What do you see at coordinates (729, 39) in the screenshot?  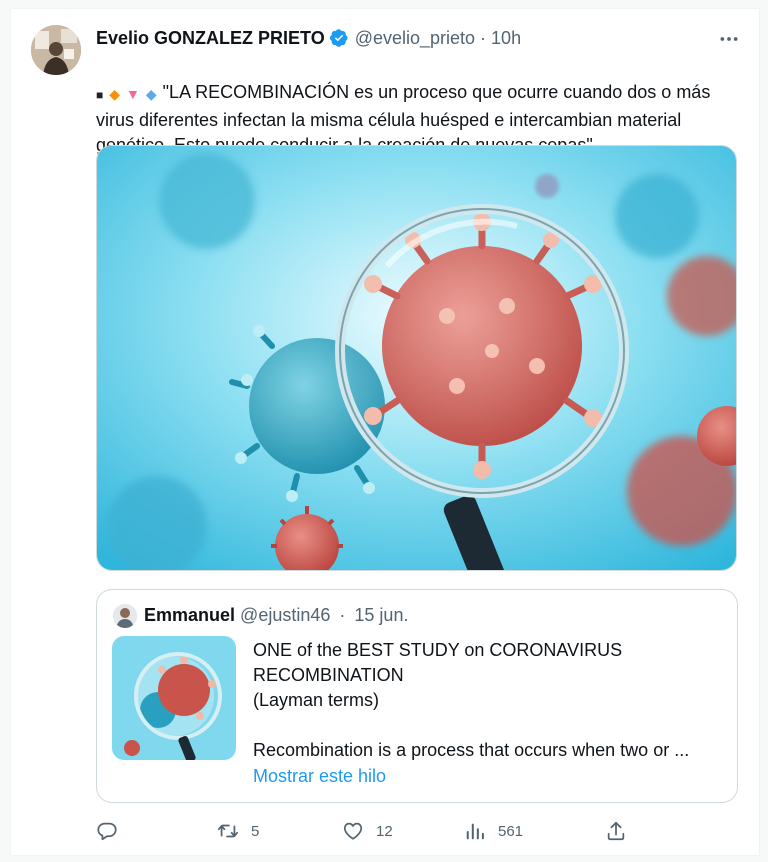 I see `more-options-icon` at bounding box center [729, 39].